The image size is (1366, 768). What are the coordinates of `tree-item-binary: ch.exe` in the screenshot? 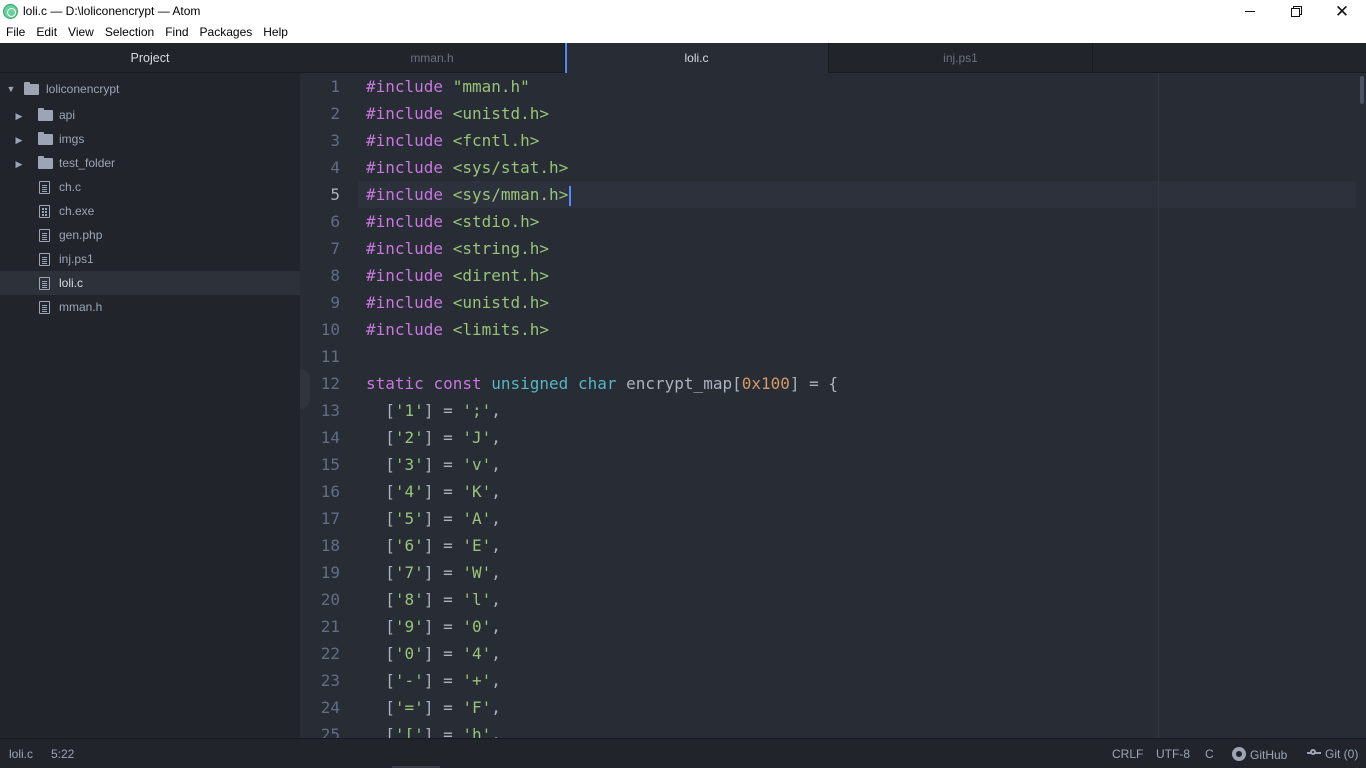 It's located at (150, 211).